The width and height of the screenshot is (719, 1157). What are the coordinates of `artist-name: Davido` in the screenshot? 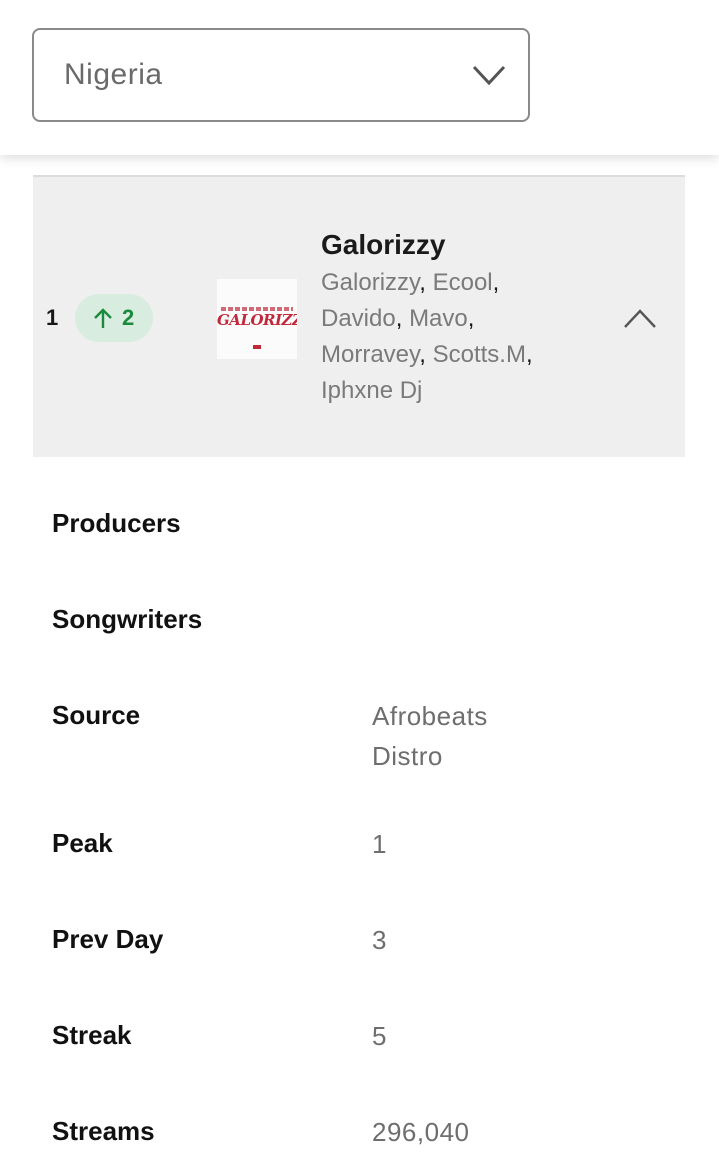 It's located at (358, 318).